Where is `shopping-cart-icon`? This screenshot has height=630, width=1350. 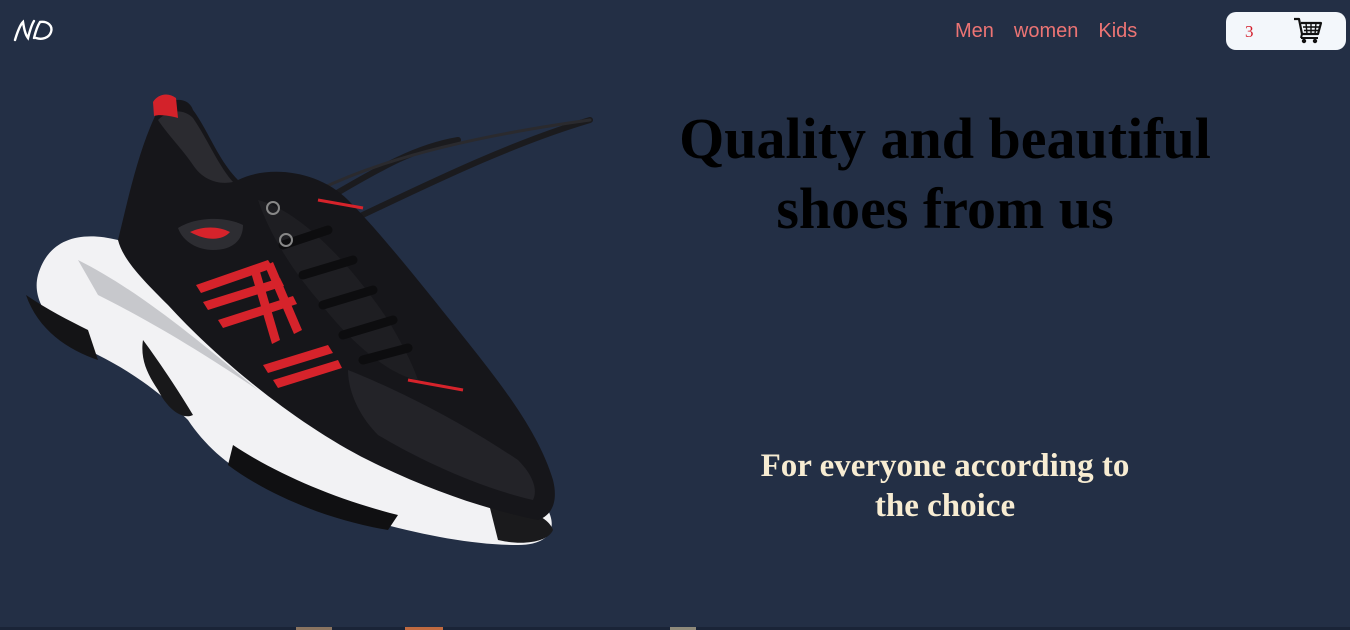 shopping-cart-icon is located at coordinates (1308, 30).